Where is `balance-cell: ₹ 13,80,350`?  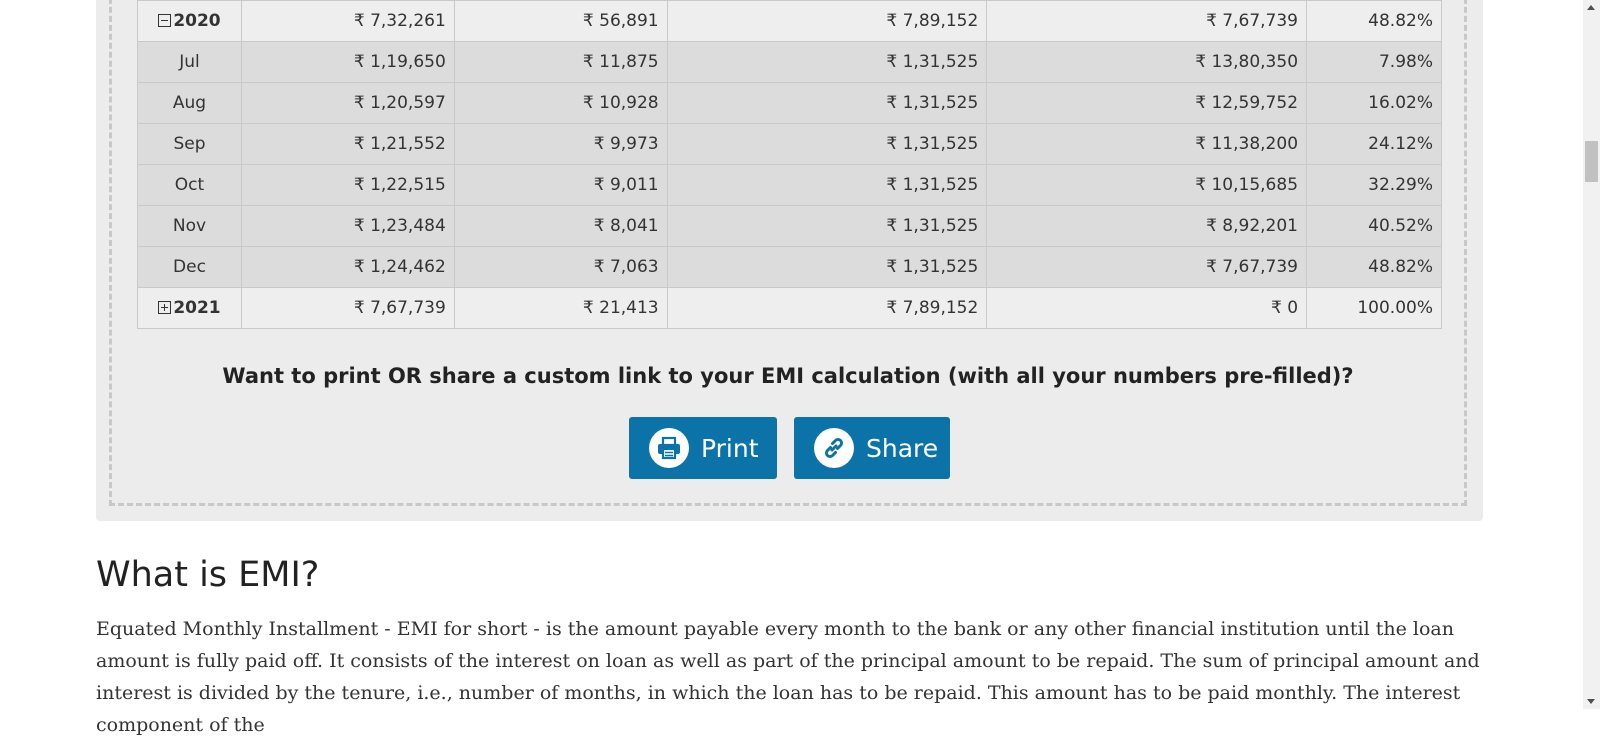 balance-cell: ₹ 13,80,350 is located at coordinates (1147, 62).